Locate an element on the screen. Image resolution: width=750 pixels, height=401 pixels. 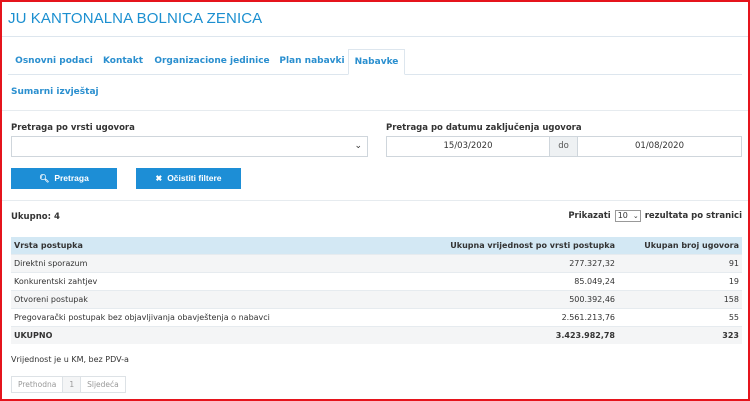
page-size-value: 10 is located at coordinates (622, 215).